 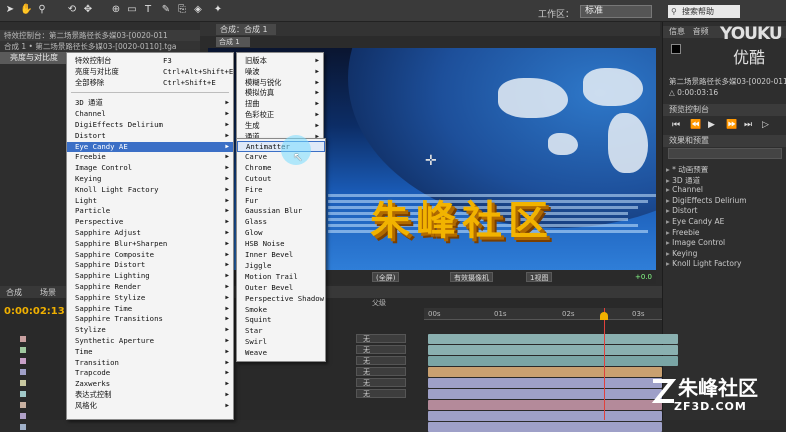 What do you see at coordinates (150, 406) in the screenshot?
I see `menu-item: 风格化 ▶` at bounding box center [150, 406].